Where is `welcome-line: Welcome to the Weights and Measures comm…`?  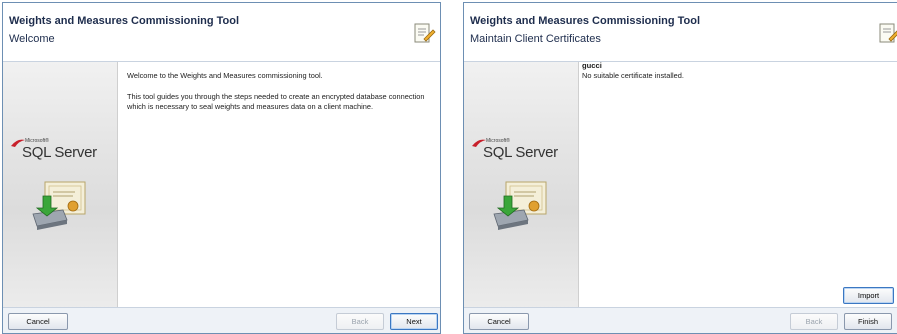
welcome-line: Welcome to the Weights and Measures comm… is located at coordinates (225, 75).